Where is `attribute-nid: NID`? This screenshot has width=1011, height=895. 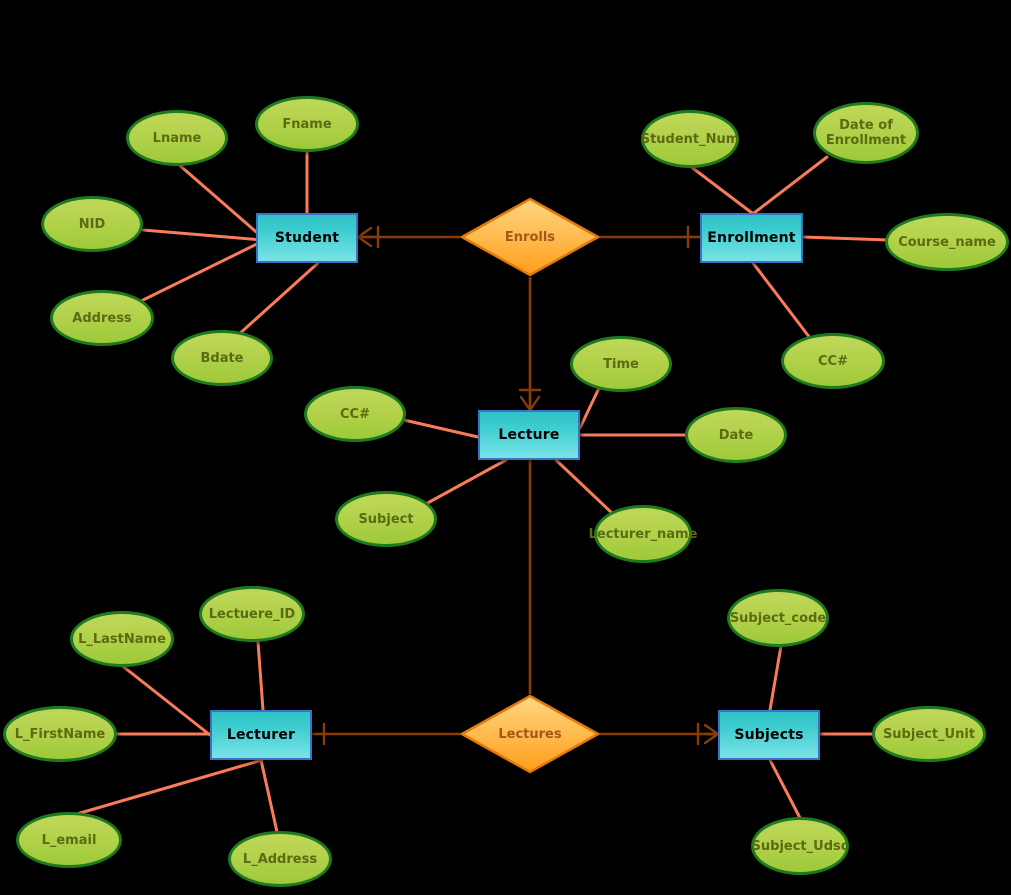 attribute-nid: NID is located at coordinates (92, 224).